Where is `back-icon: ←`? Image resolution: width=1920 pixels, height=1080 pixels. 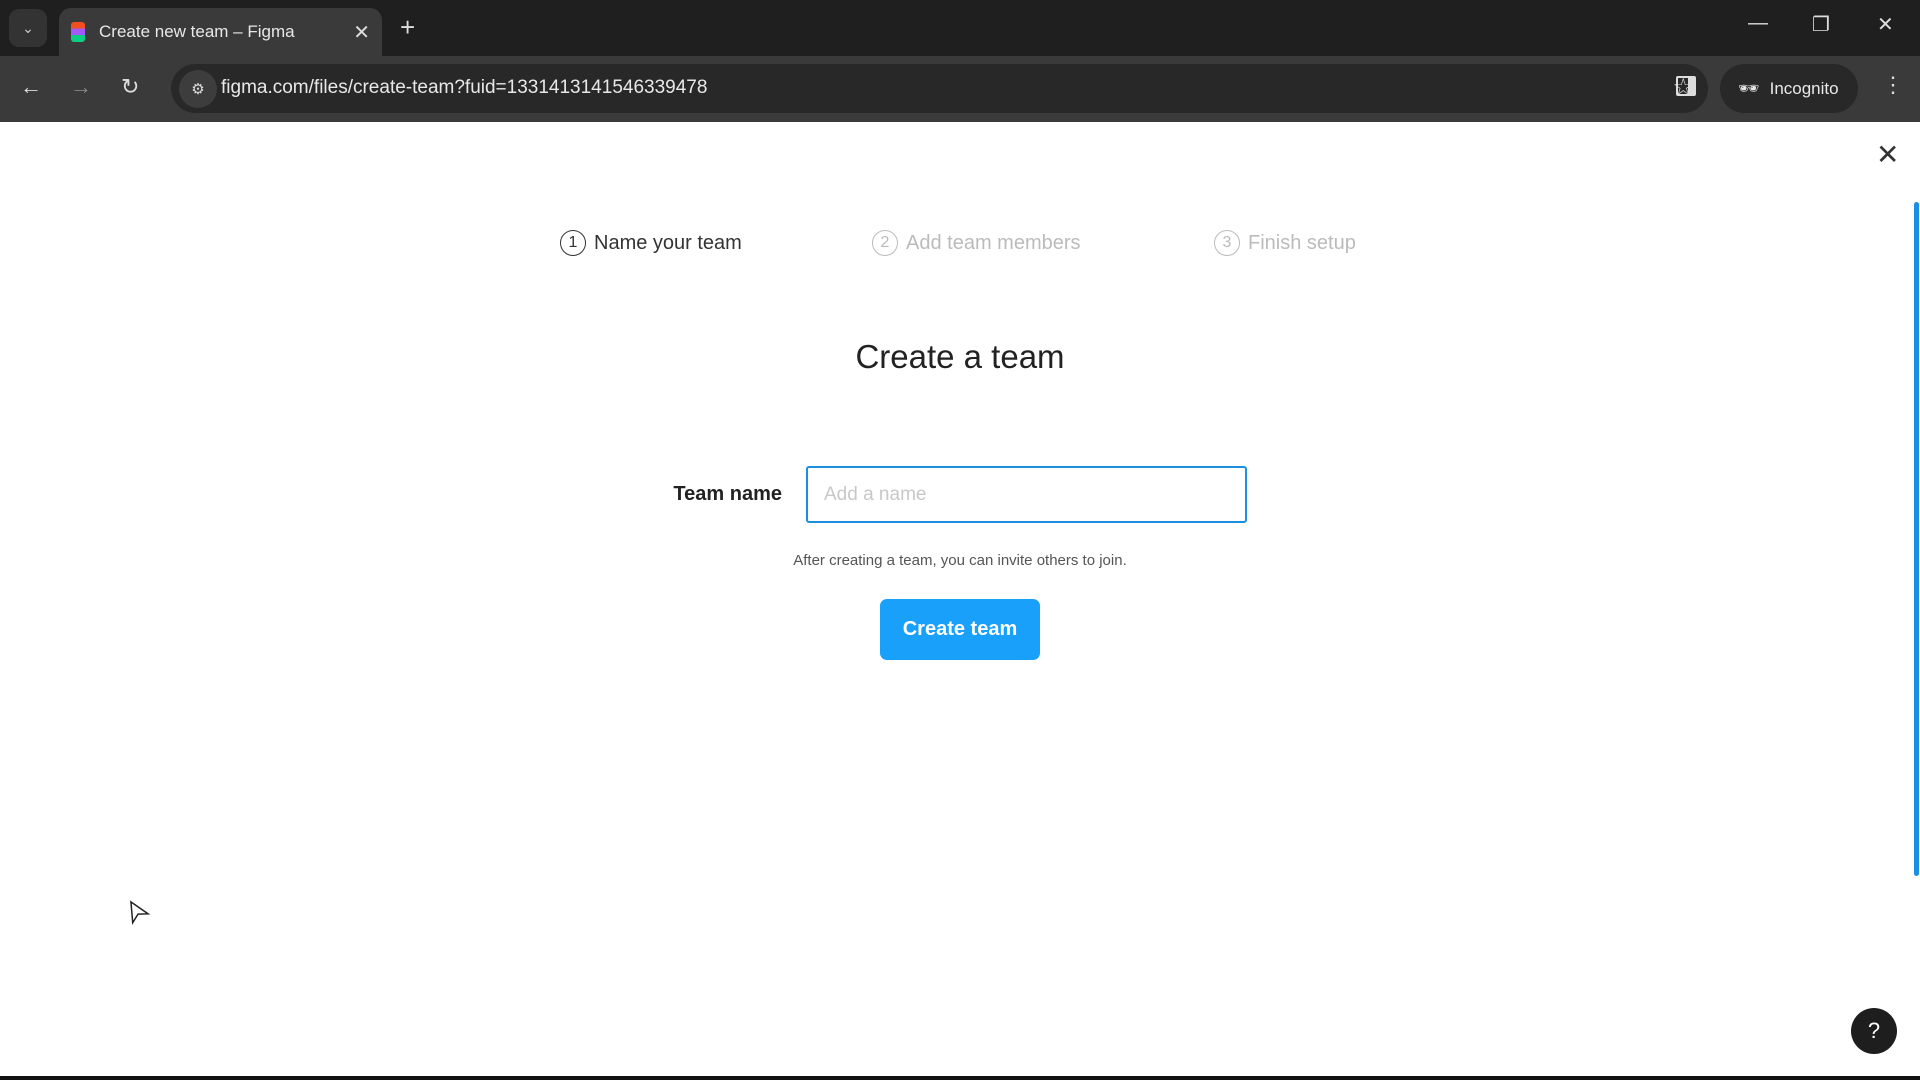
back-icon: ← is located at coordinates (31, 87).